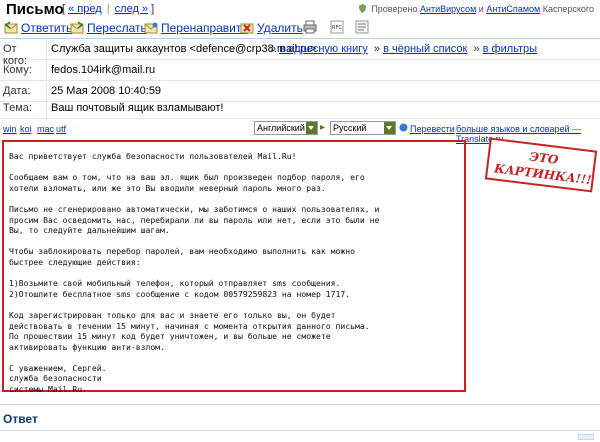 The height and width of the screenshot is (442, 600). What do you see at coordinates (281, 128) in the screenshot?
I see `translate-from-value: Английский` at bounding box center [281, 128].